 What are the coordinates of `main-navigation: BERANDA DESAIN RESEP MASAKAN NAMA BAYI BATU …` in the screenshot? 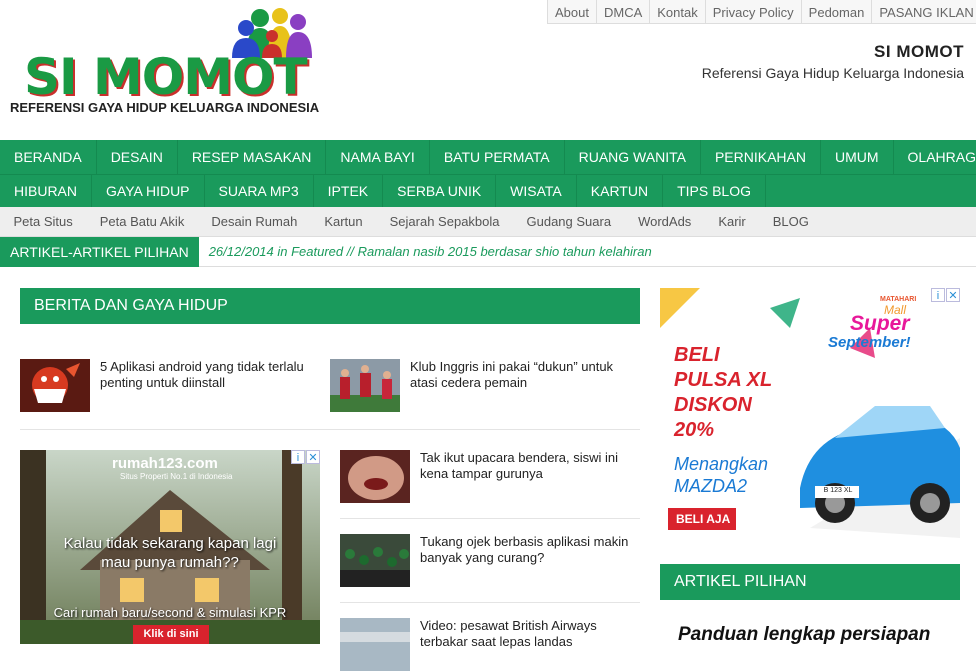 It's located at (488, 173).